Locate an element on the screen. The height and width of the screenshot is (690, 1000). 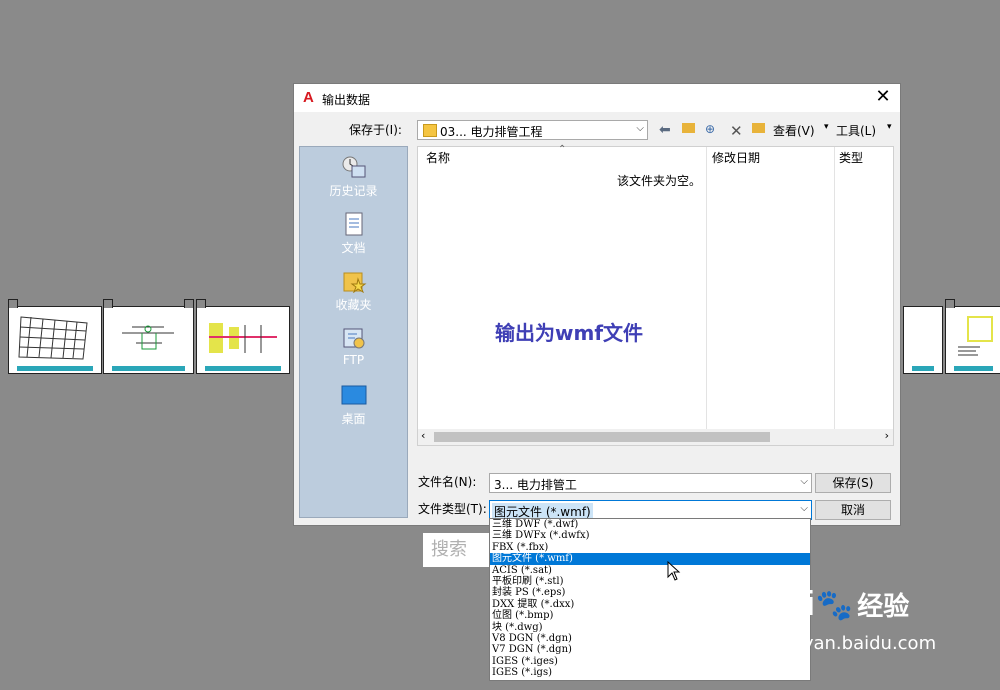
sort-ascending-icon: ⌃ is located at coordinates (562, 149).